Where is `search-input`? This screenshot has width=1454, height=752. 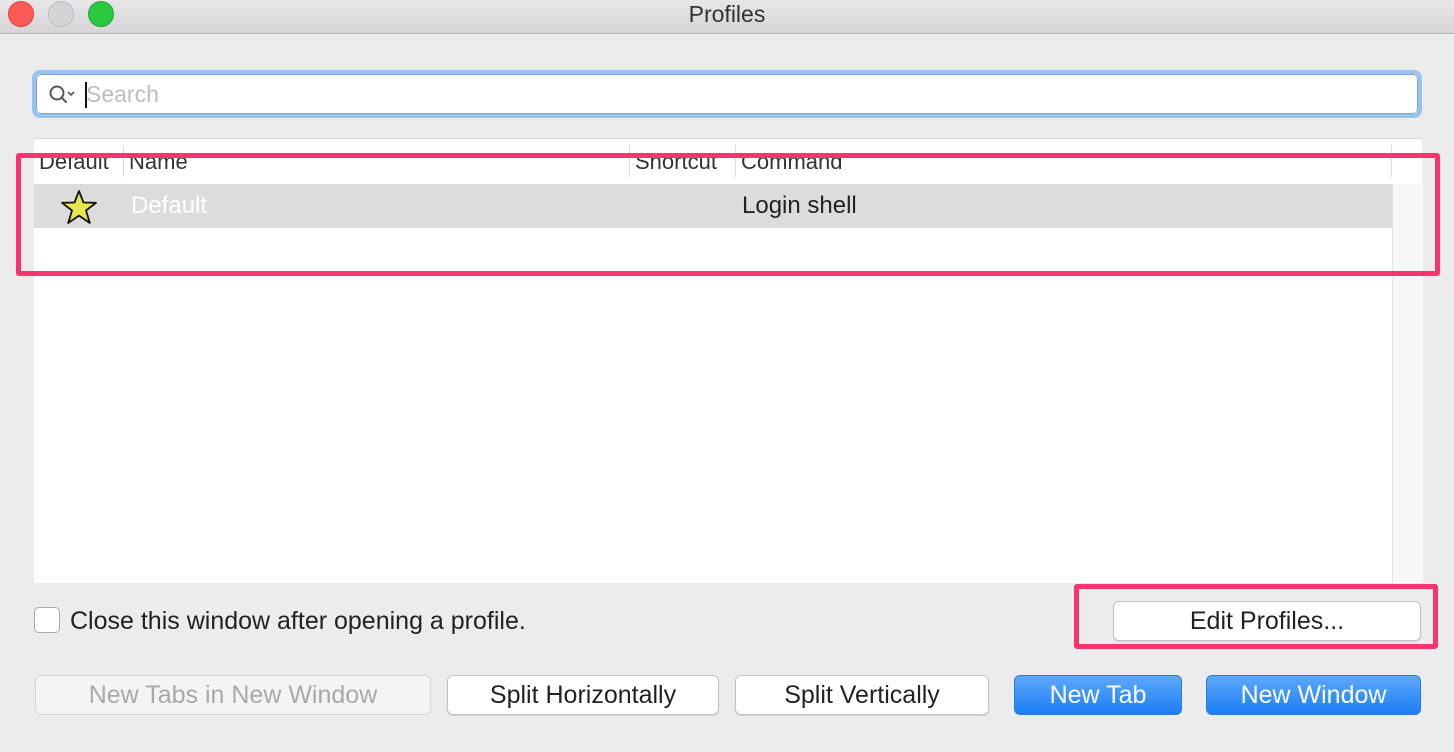
search-input is located at coordinates (736, 94).